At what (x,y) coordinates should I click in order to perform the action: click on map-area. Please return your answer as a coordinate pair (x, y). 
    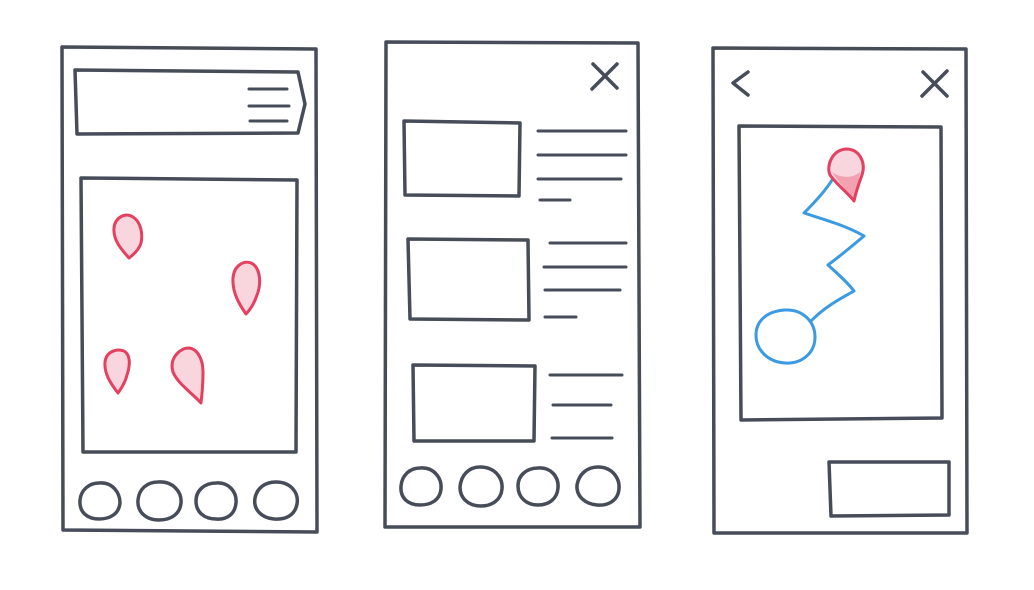
    Looking at the image, I should click on (189, 315).